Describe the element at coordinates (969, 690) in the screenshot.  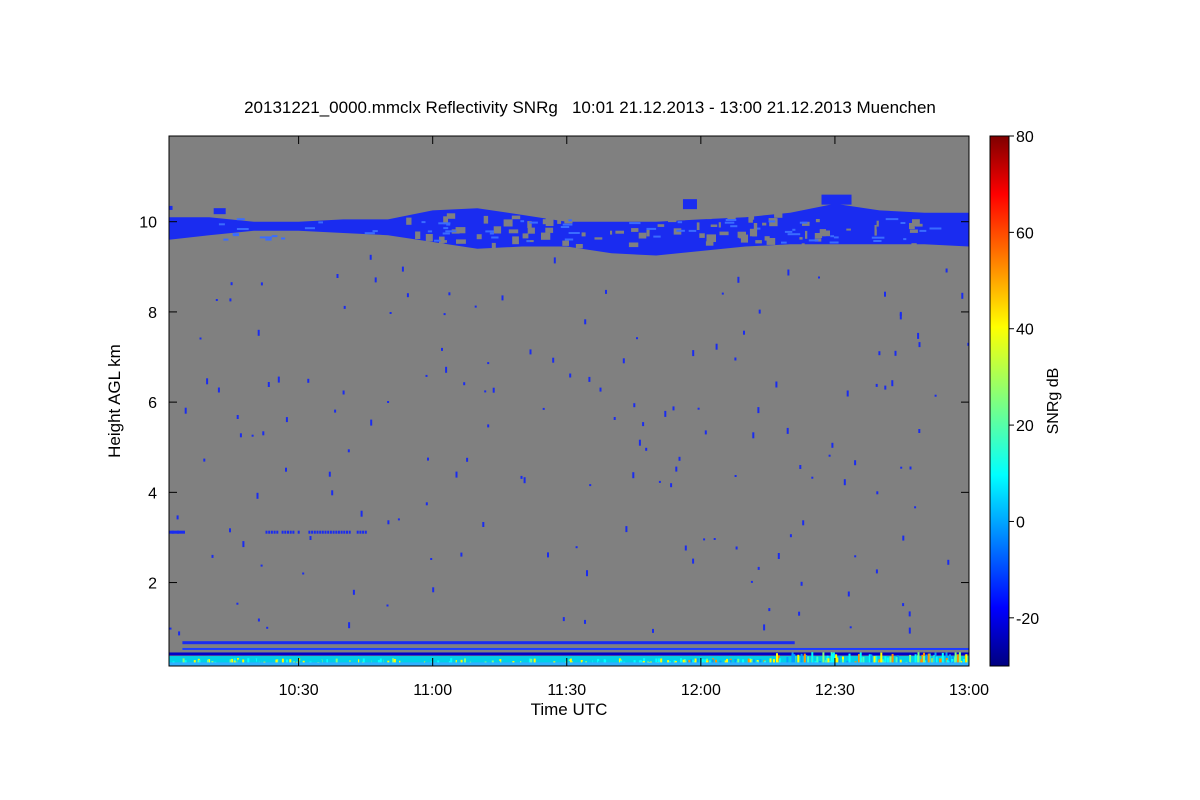
I see `x-tick-label: 13:00` at that location.